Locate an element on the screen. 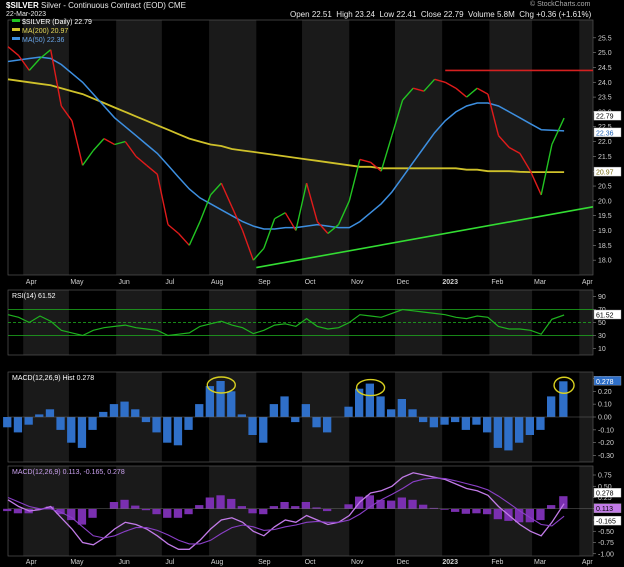  price-tick-label: 18.5 is located at coordinates (605, 246).